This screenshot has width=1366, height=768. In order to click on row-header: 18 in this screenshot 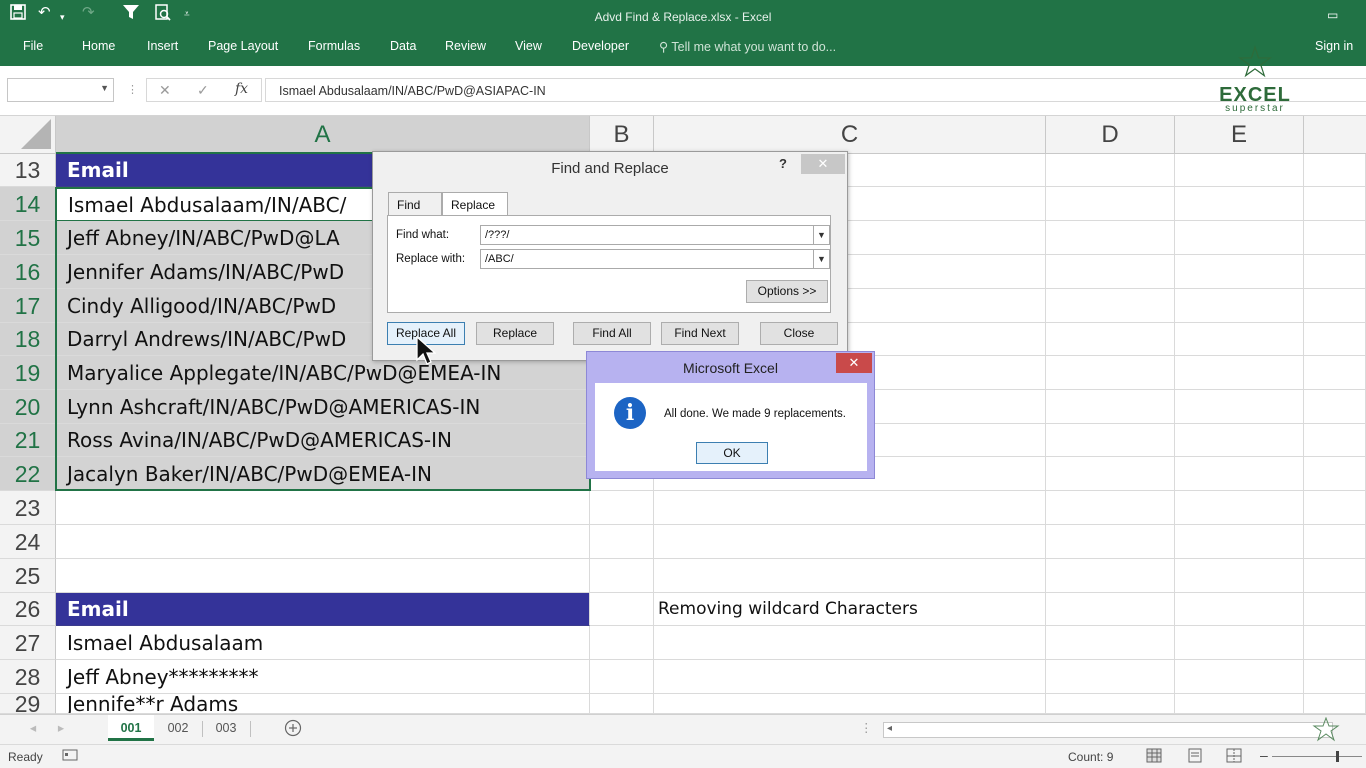, I will do `click(28, 339)`.